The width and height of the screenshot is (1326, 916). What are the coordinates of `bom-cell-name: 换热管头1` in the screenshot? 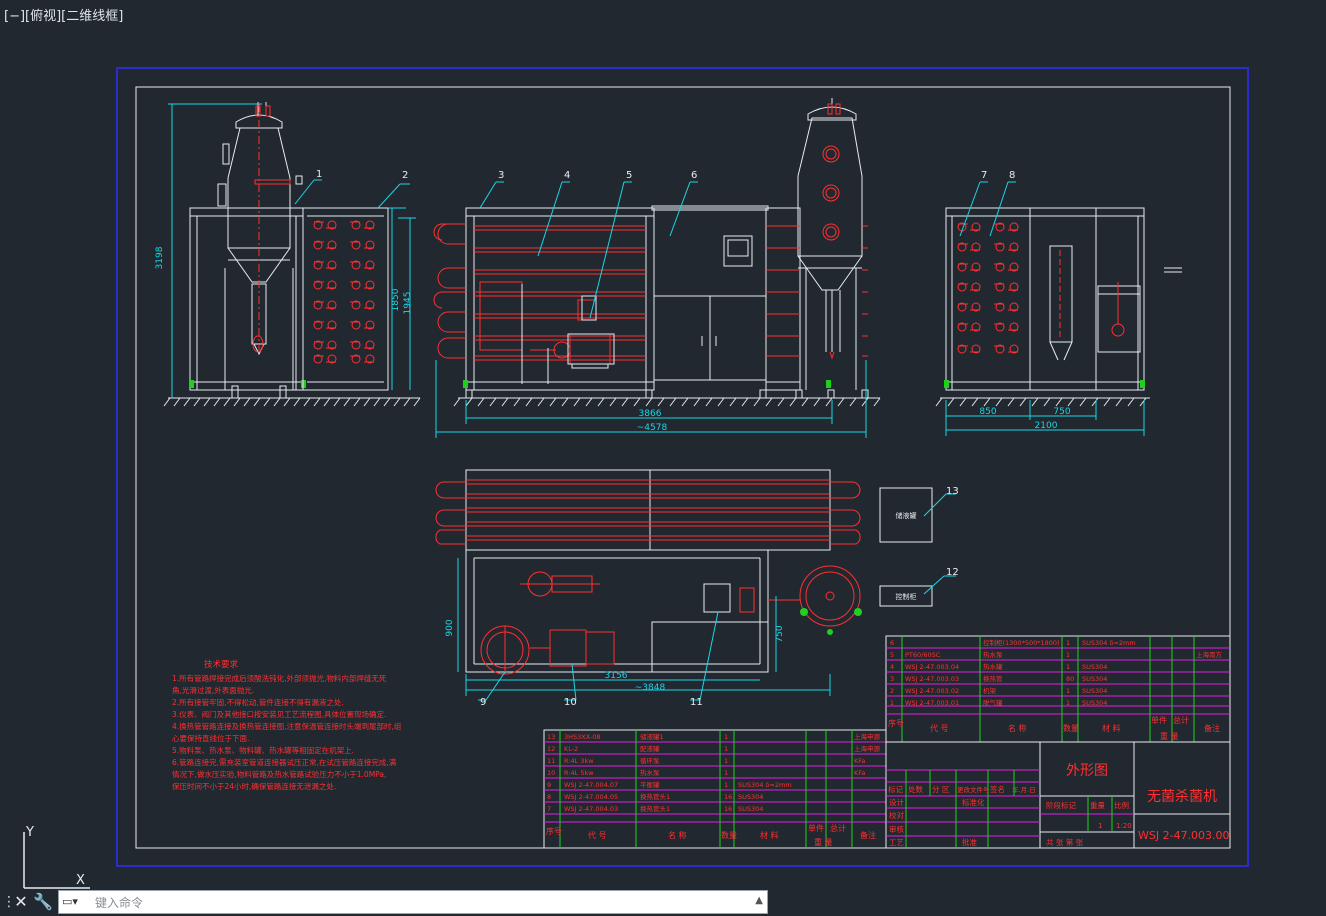 It's located at (655, 796).